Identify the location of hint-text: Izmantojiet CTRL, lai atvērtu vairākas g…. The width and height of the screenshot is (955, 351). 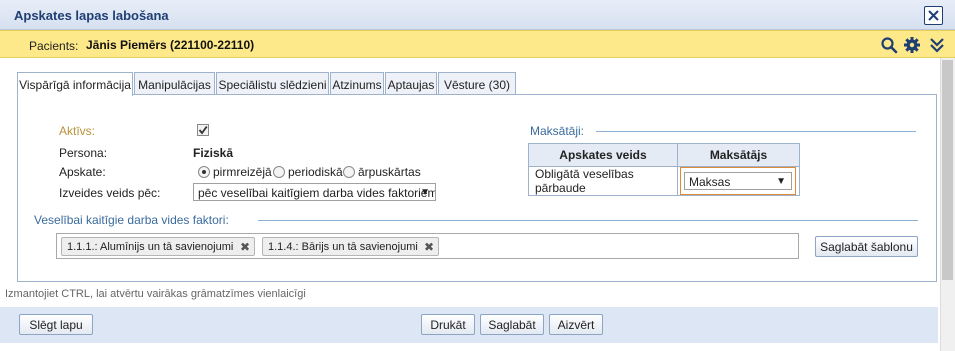
(155, 294).